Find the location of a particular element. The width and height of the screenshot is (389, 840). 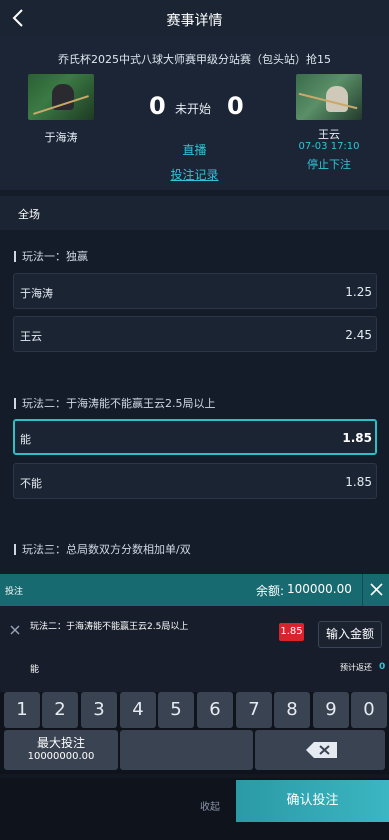

key-9: 9 is located at coordinates (331, 710).